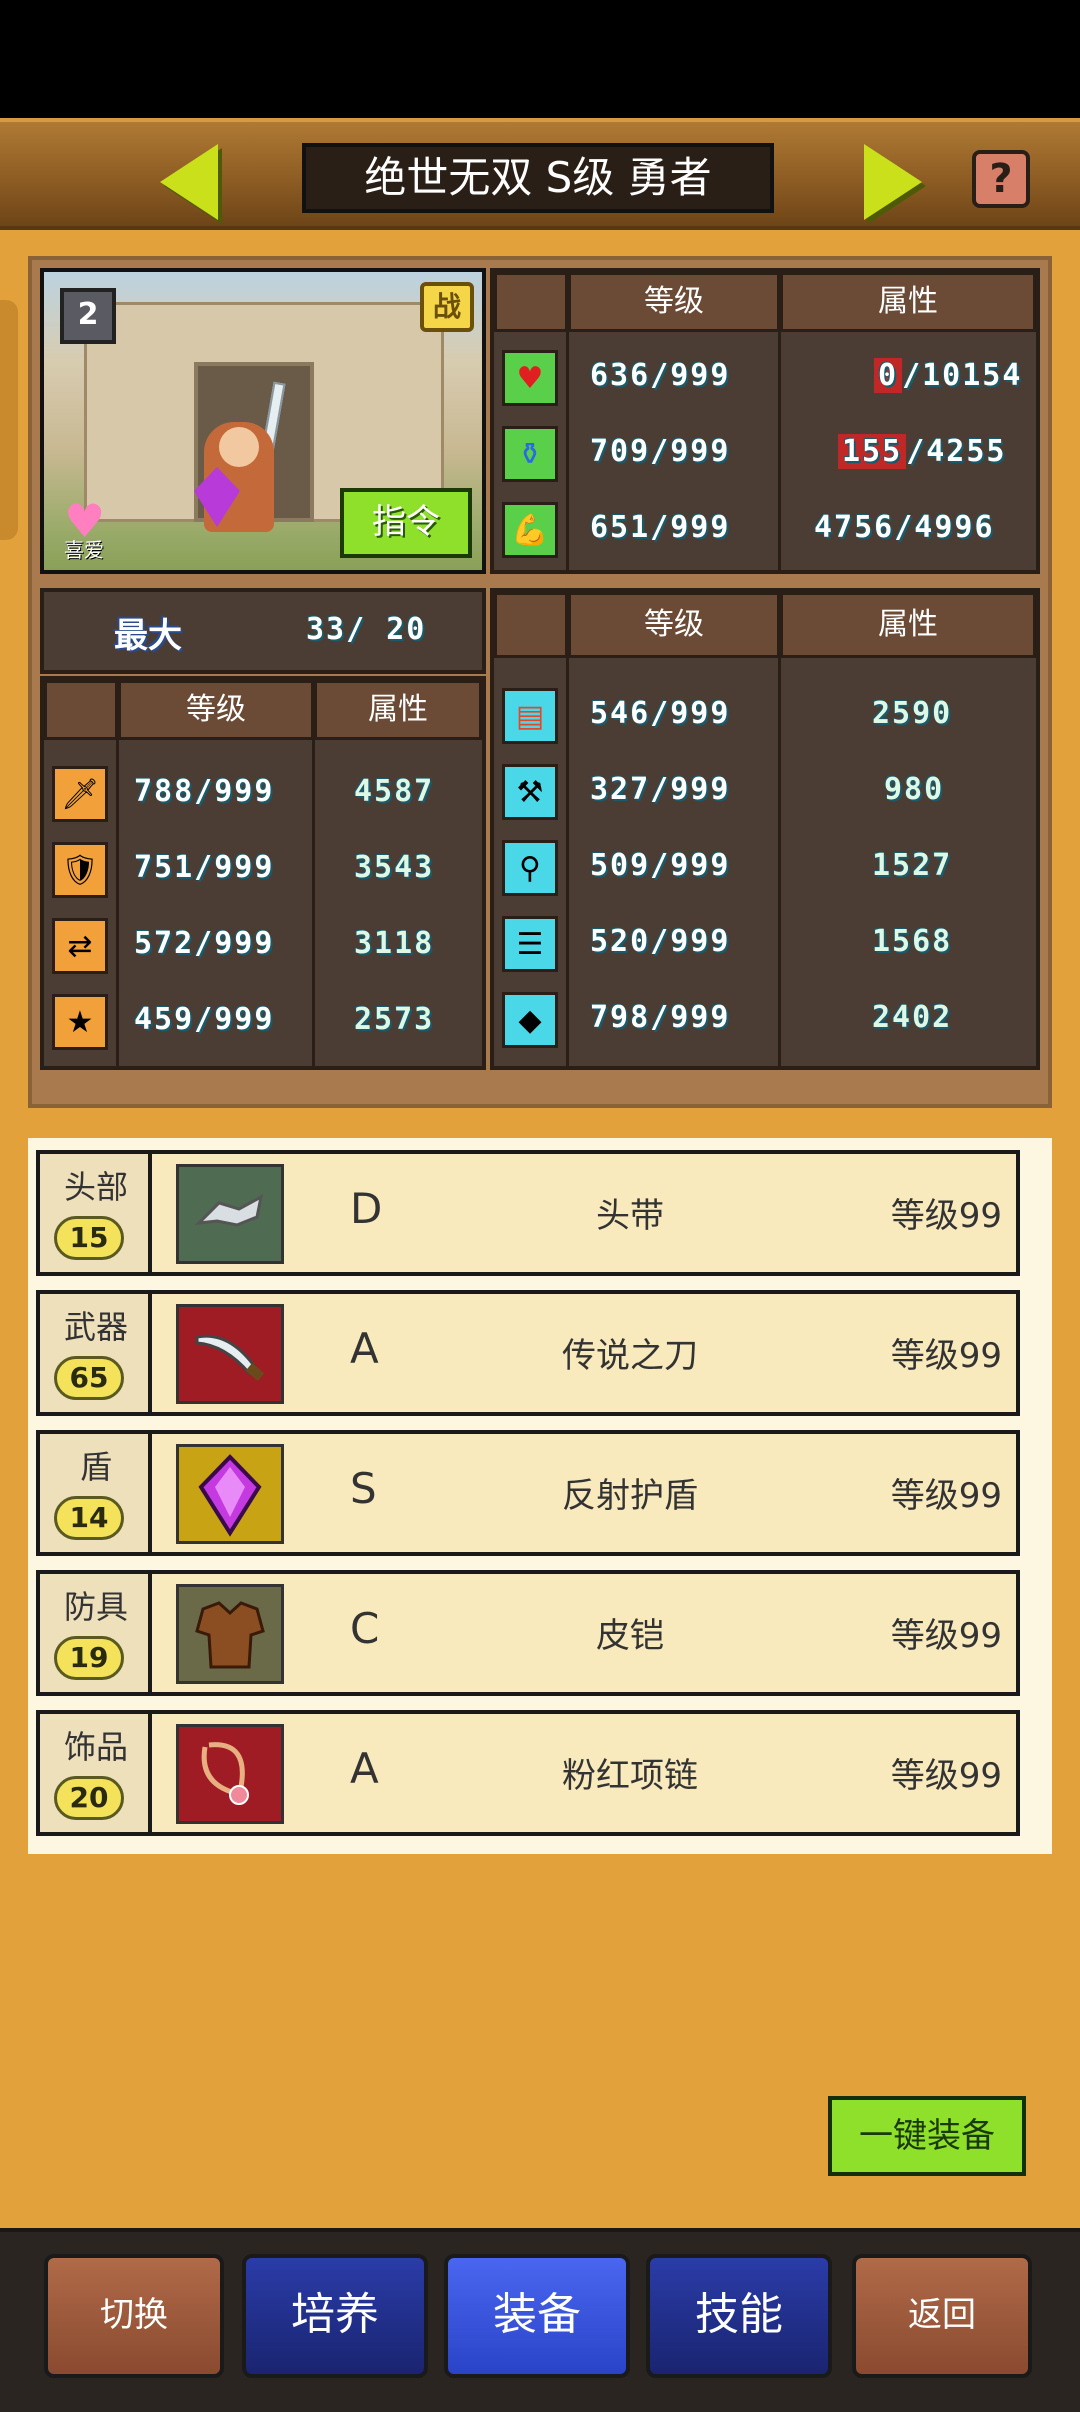  I want to click on slot-name: 盾, so click(95, 1467).